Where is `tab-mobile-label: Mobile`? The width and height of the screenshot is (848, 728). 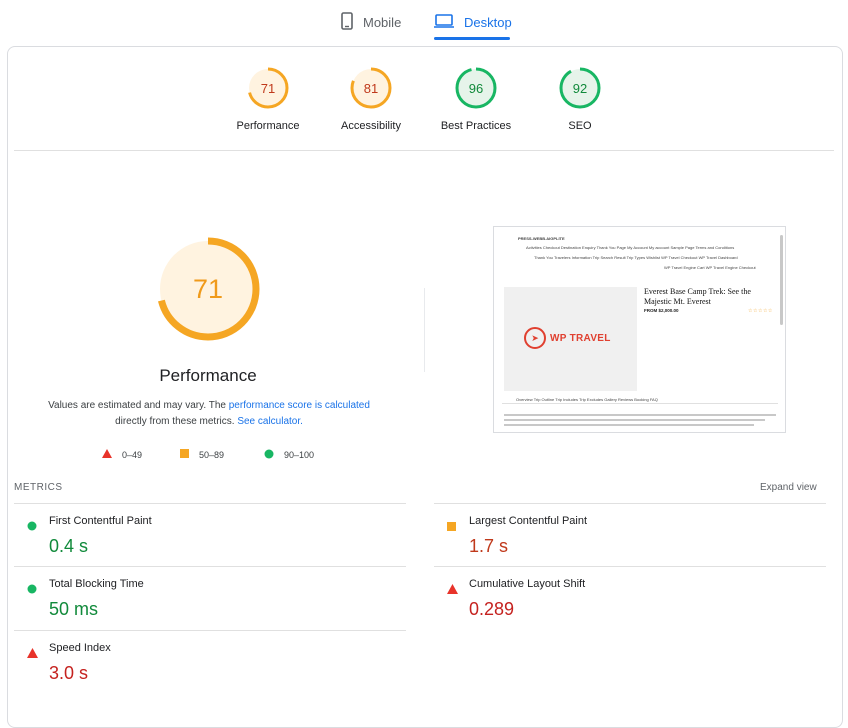
tab-mobile-label: Mobile is located at coordinates (382, 22).